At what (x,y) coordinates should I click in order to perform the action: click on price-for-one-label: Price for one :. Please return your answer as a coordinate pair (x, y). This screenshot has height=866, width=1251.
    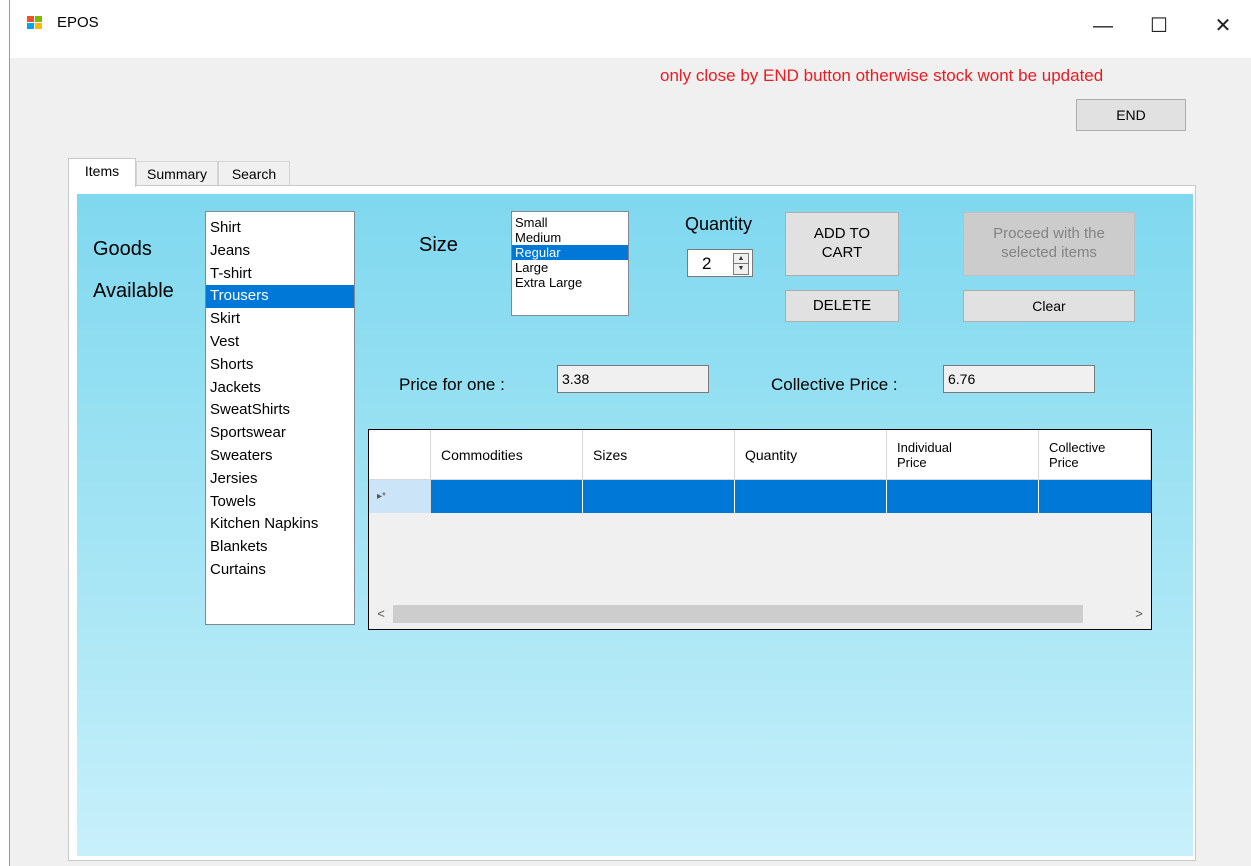
    Looking at the image, I should click on (452, 384).